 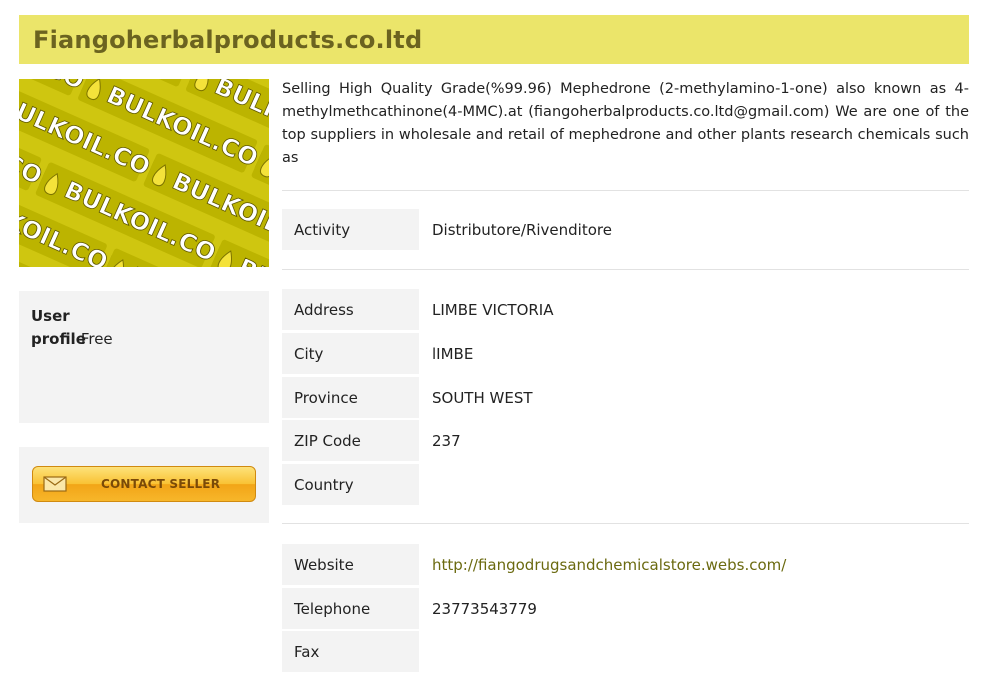 What do you see at coordinates (228, 39) in the screenshot?
I see `seller-name: Fiangoherbalproducts.co.ltd` at bounding box center [228, 39].